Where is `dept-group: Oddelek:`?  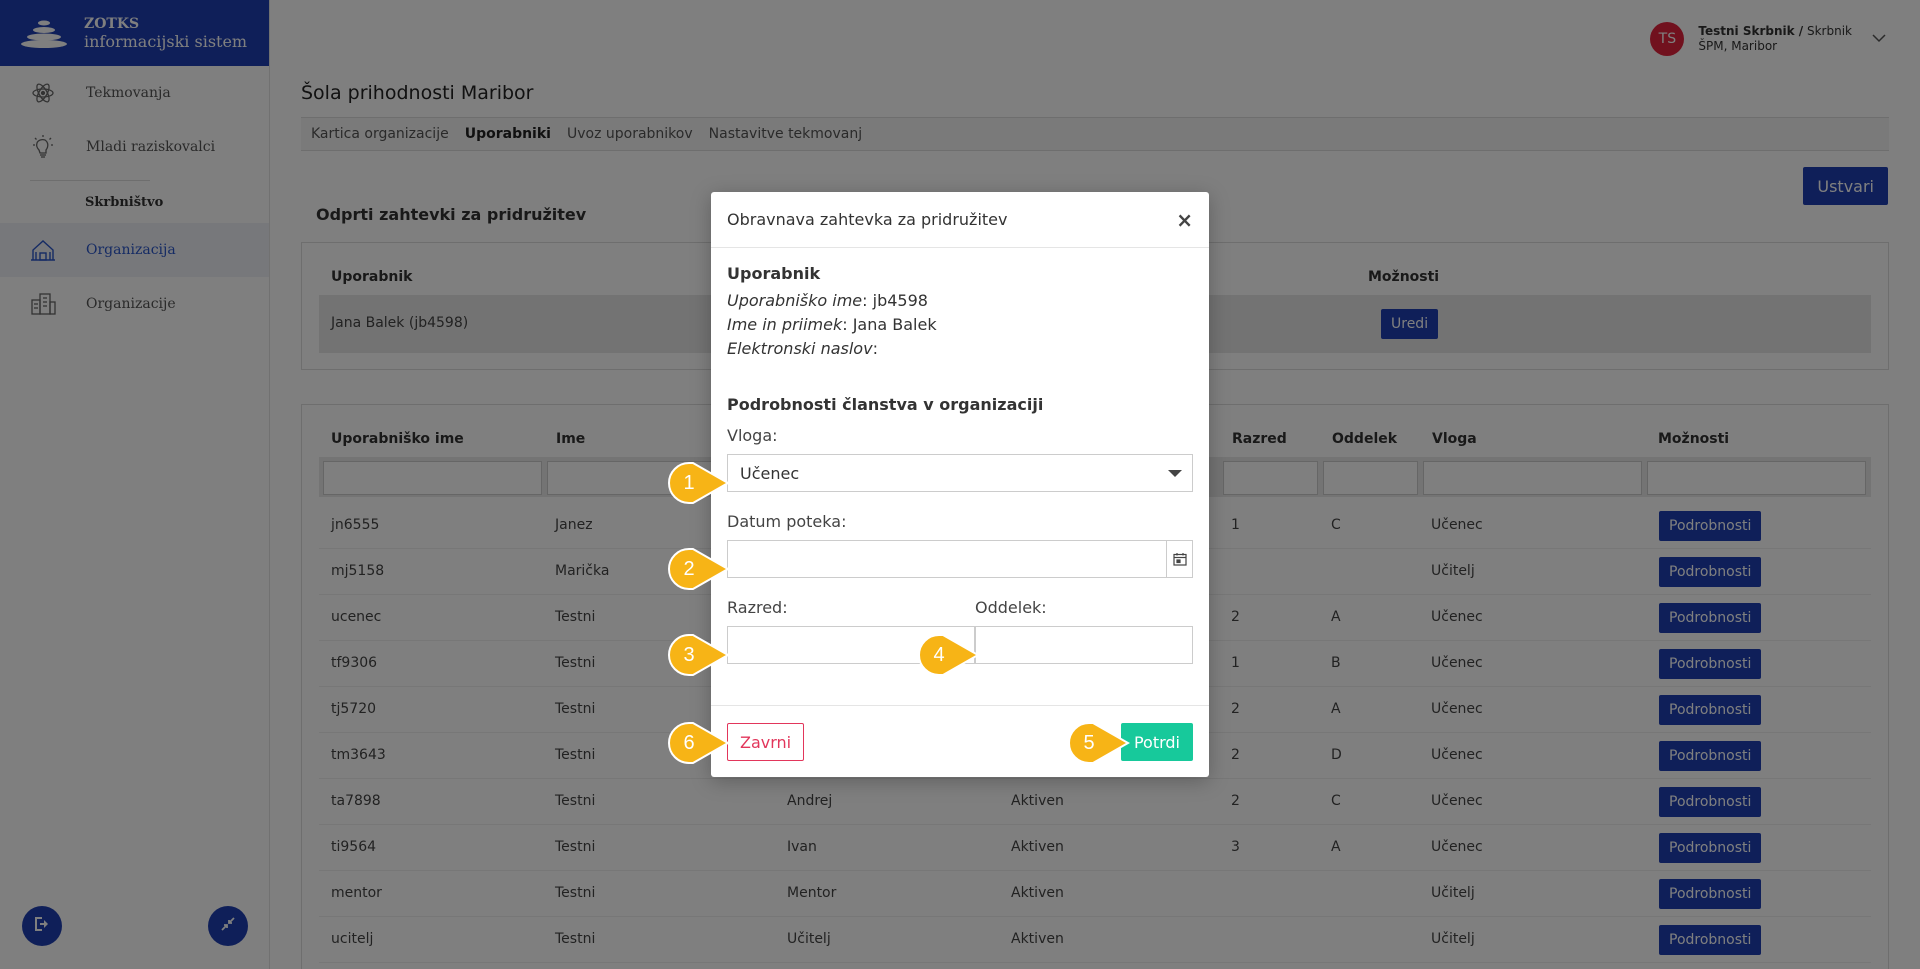 dept-group: Oddelek: is located at coordinates (1084, 631).